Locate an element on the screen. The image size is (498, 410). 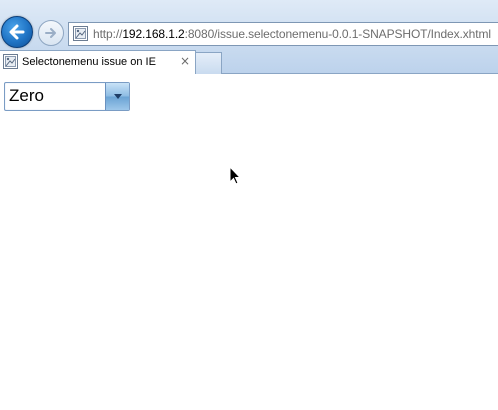
close-icon: × is located at coordinates (185, 61).